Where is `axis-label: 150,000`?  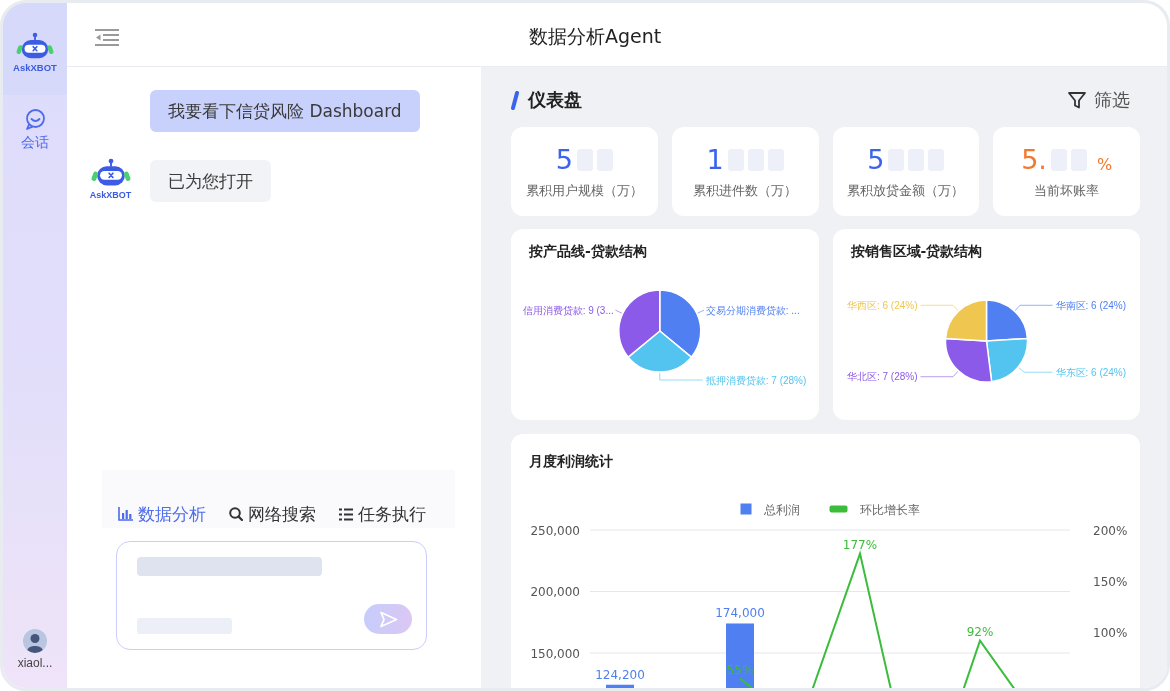
axis-label: 150,000 is located at coordinates (555, 653).